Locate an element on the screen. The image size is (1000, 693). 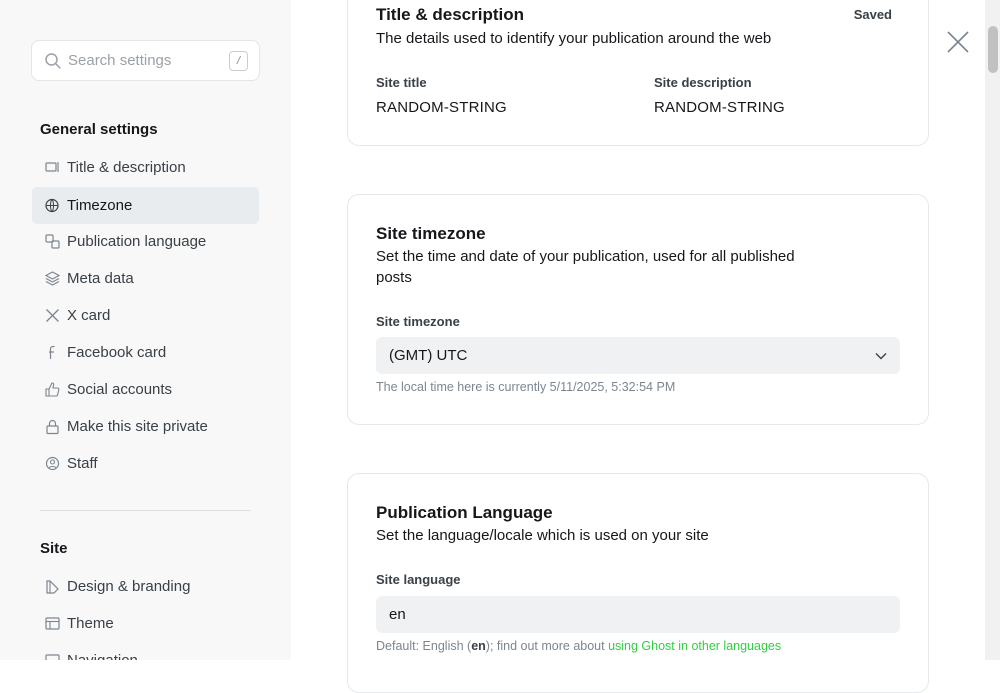
globe-icon is located at coordinates (52, 205).